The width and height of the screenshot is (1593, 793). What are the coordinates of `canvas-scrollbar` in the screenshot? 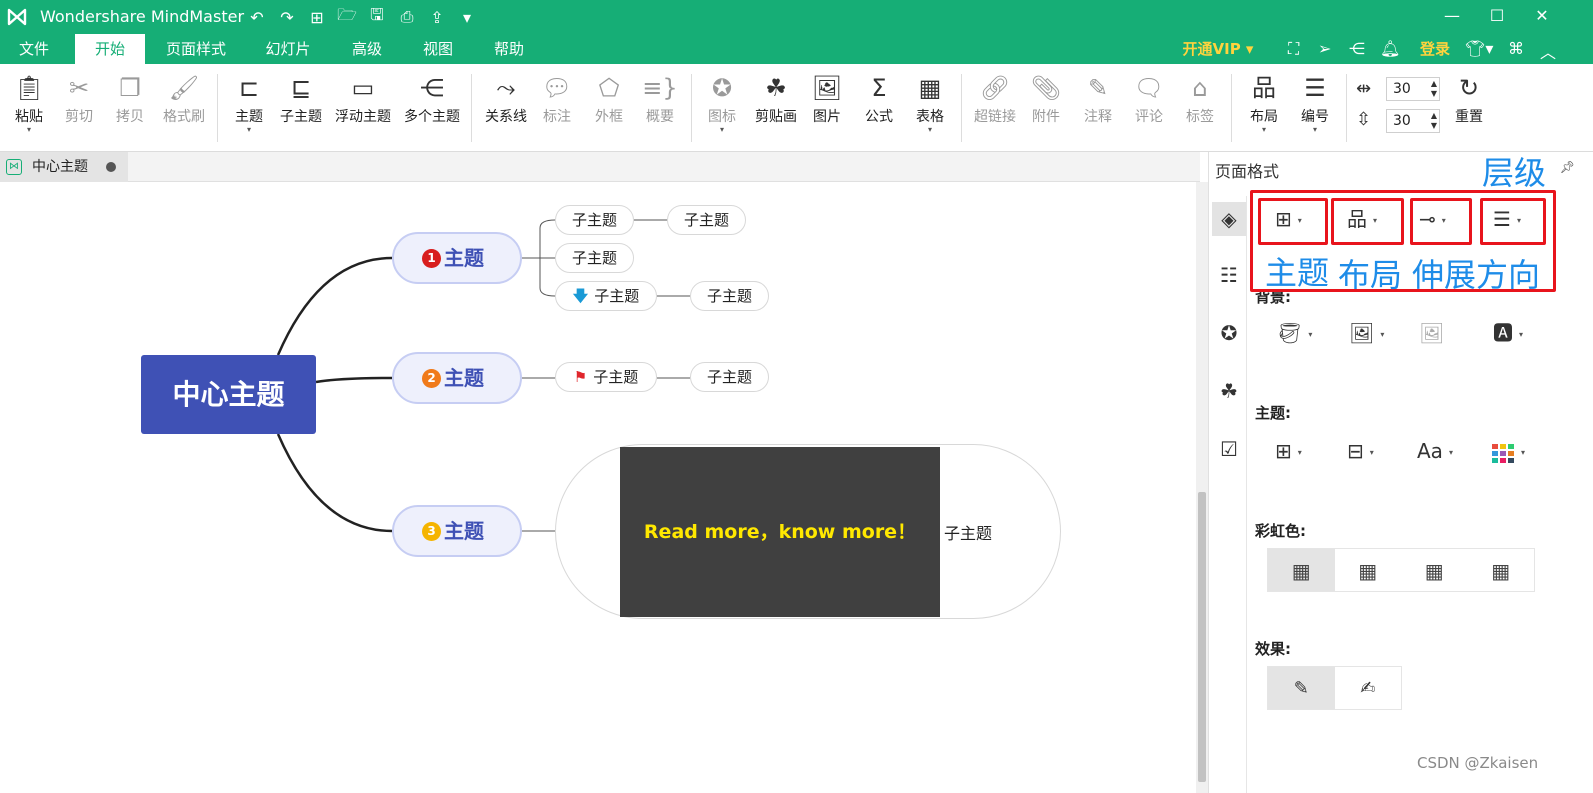 It's located at (1202, 487).